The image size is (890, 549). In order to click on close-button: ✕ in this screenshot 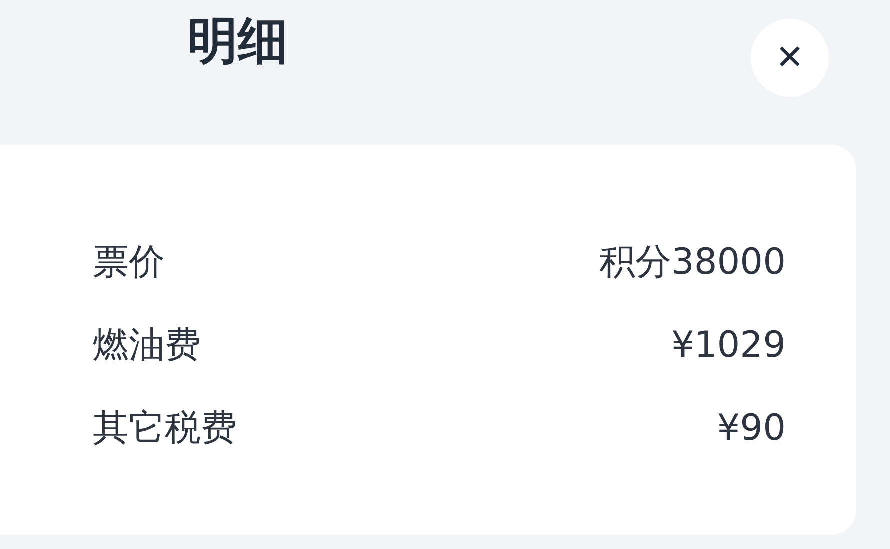, I will do `click(790, 58)`.